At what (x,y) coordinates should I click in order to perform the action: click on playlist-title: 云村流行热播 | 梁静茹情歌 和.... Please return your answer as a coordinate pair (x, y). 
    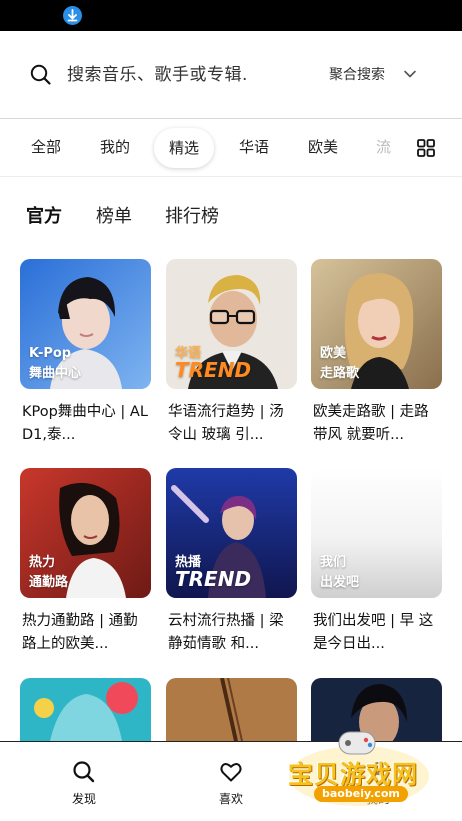
    Looking at the image, I should click on (233, 633).